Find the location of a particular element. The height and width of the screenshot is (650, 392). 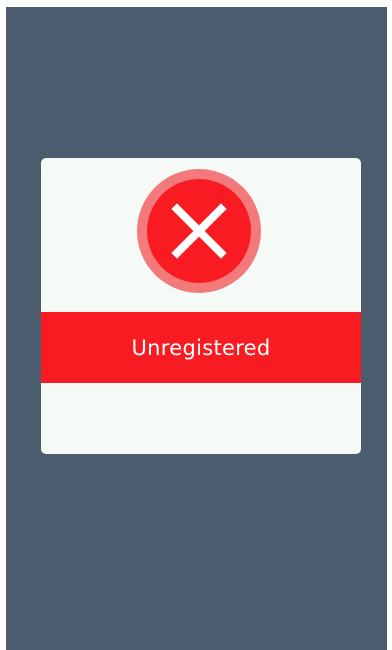

status-banner: Unregistered is located at coordinates (201, 347).